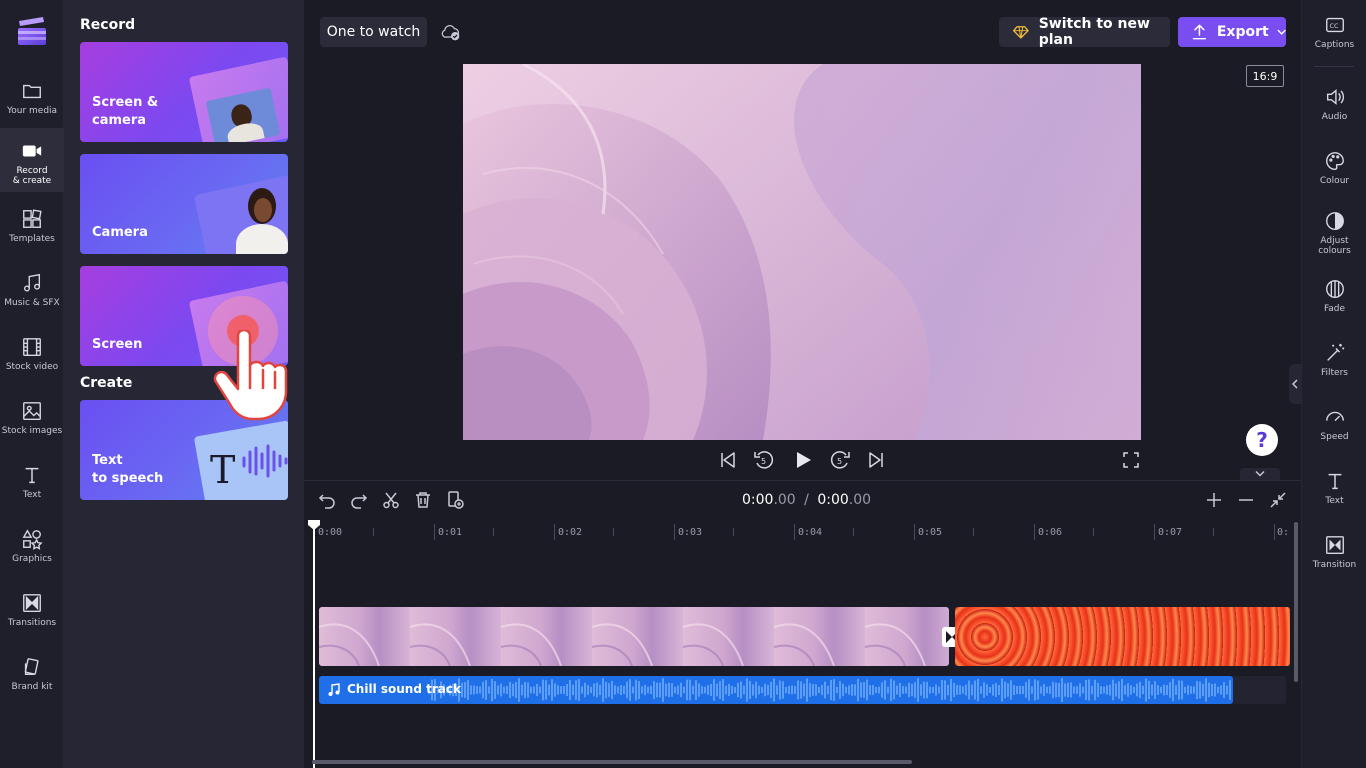  What do you see at coordinates (1232, 32) in the screenshot?
I see `export-button: Export` at bounding box center [1232, 32].